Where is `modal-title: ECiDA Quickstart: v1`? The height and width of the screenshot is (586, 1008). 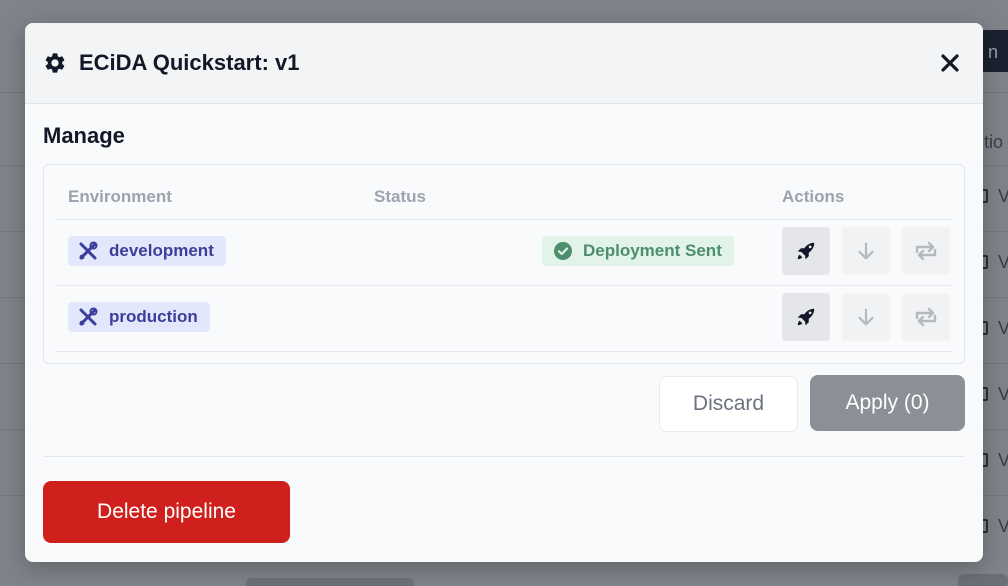 modal-title: ECiDA Quickstart: v1 is located at coordinates (189, 62).